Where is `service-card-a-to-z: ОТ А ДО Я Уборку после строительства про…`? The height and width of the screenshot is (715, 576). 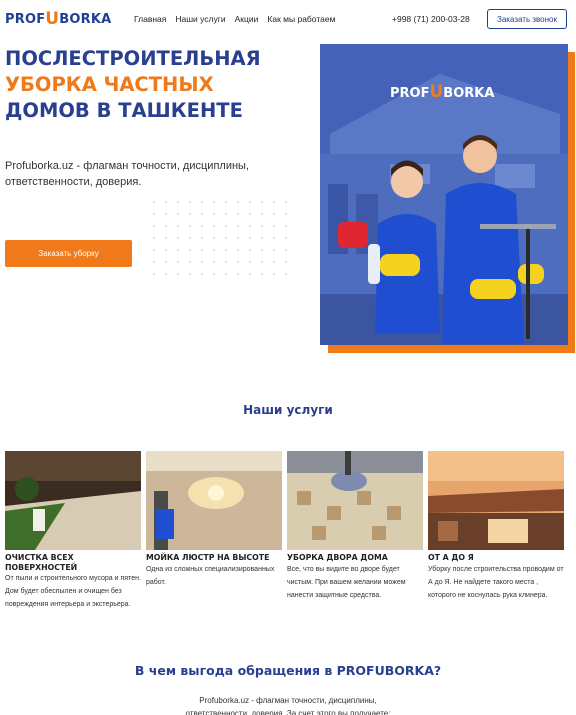 service-card-a-to-z: ОТ А ДО Я Уборку после строительства про… is located at coordinates (496, 526).